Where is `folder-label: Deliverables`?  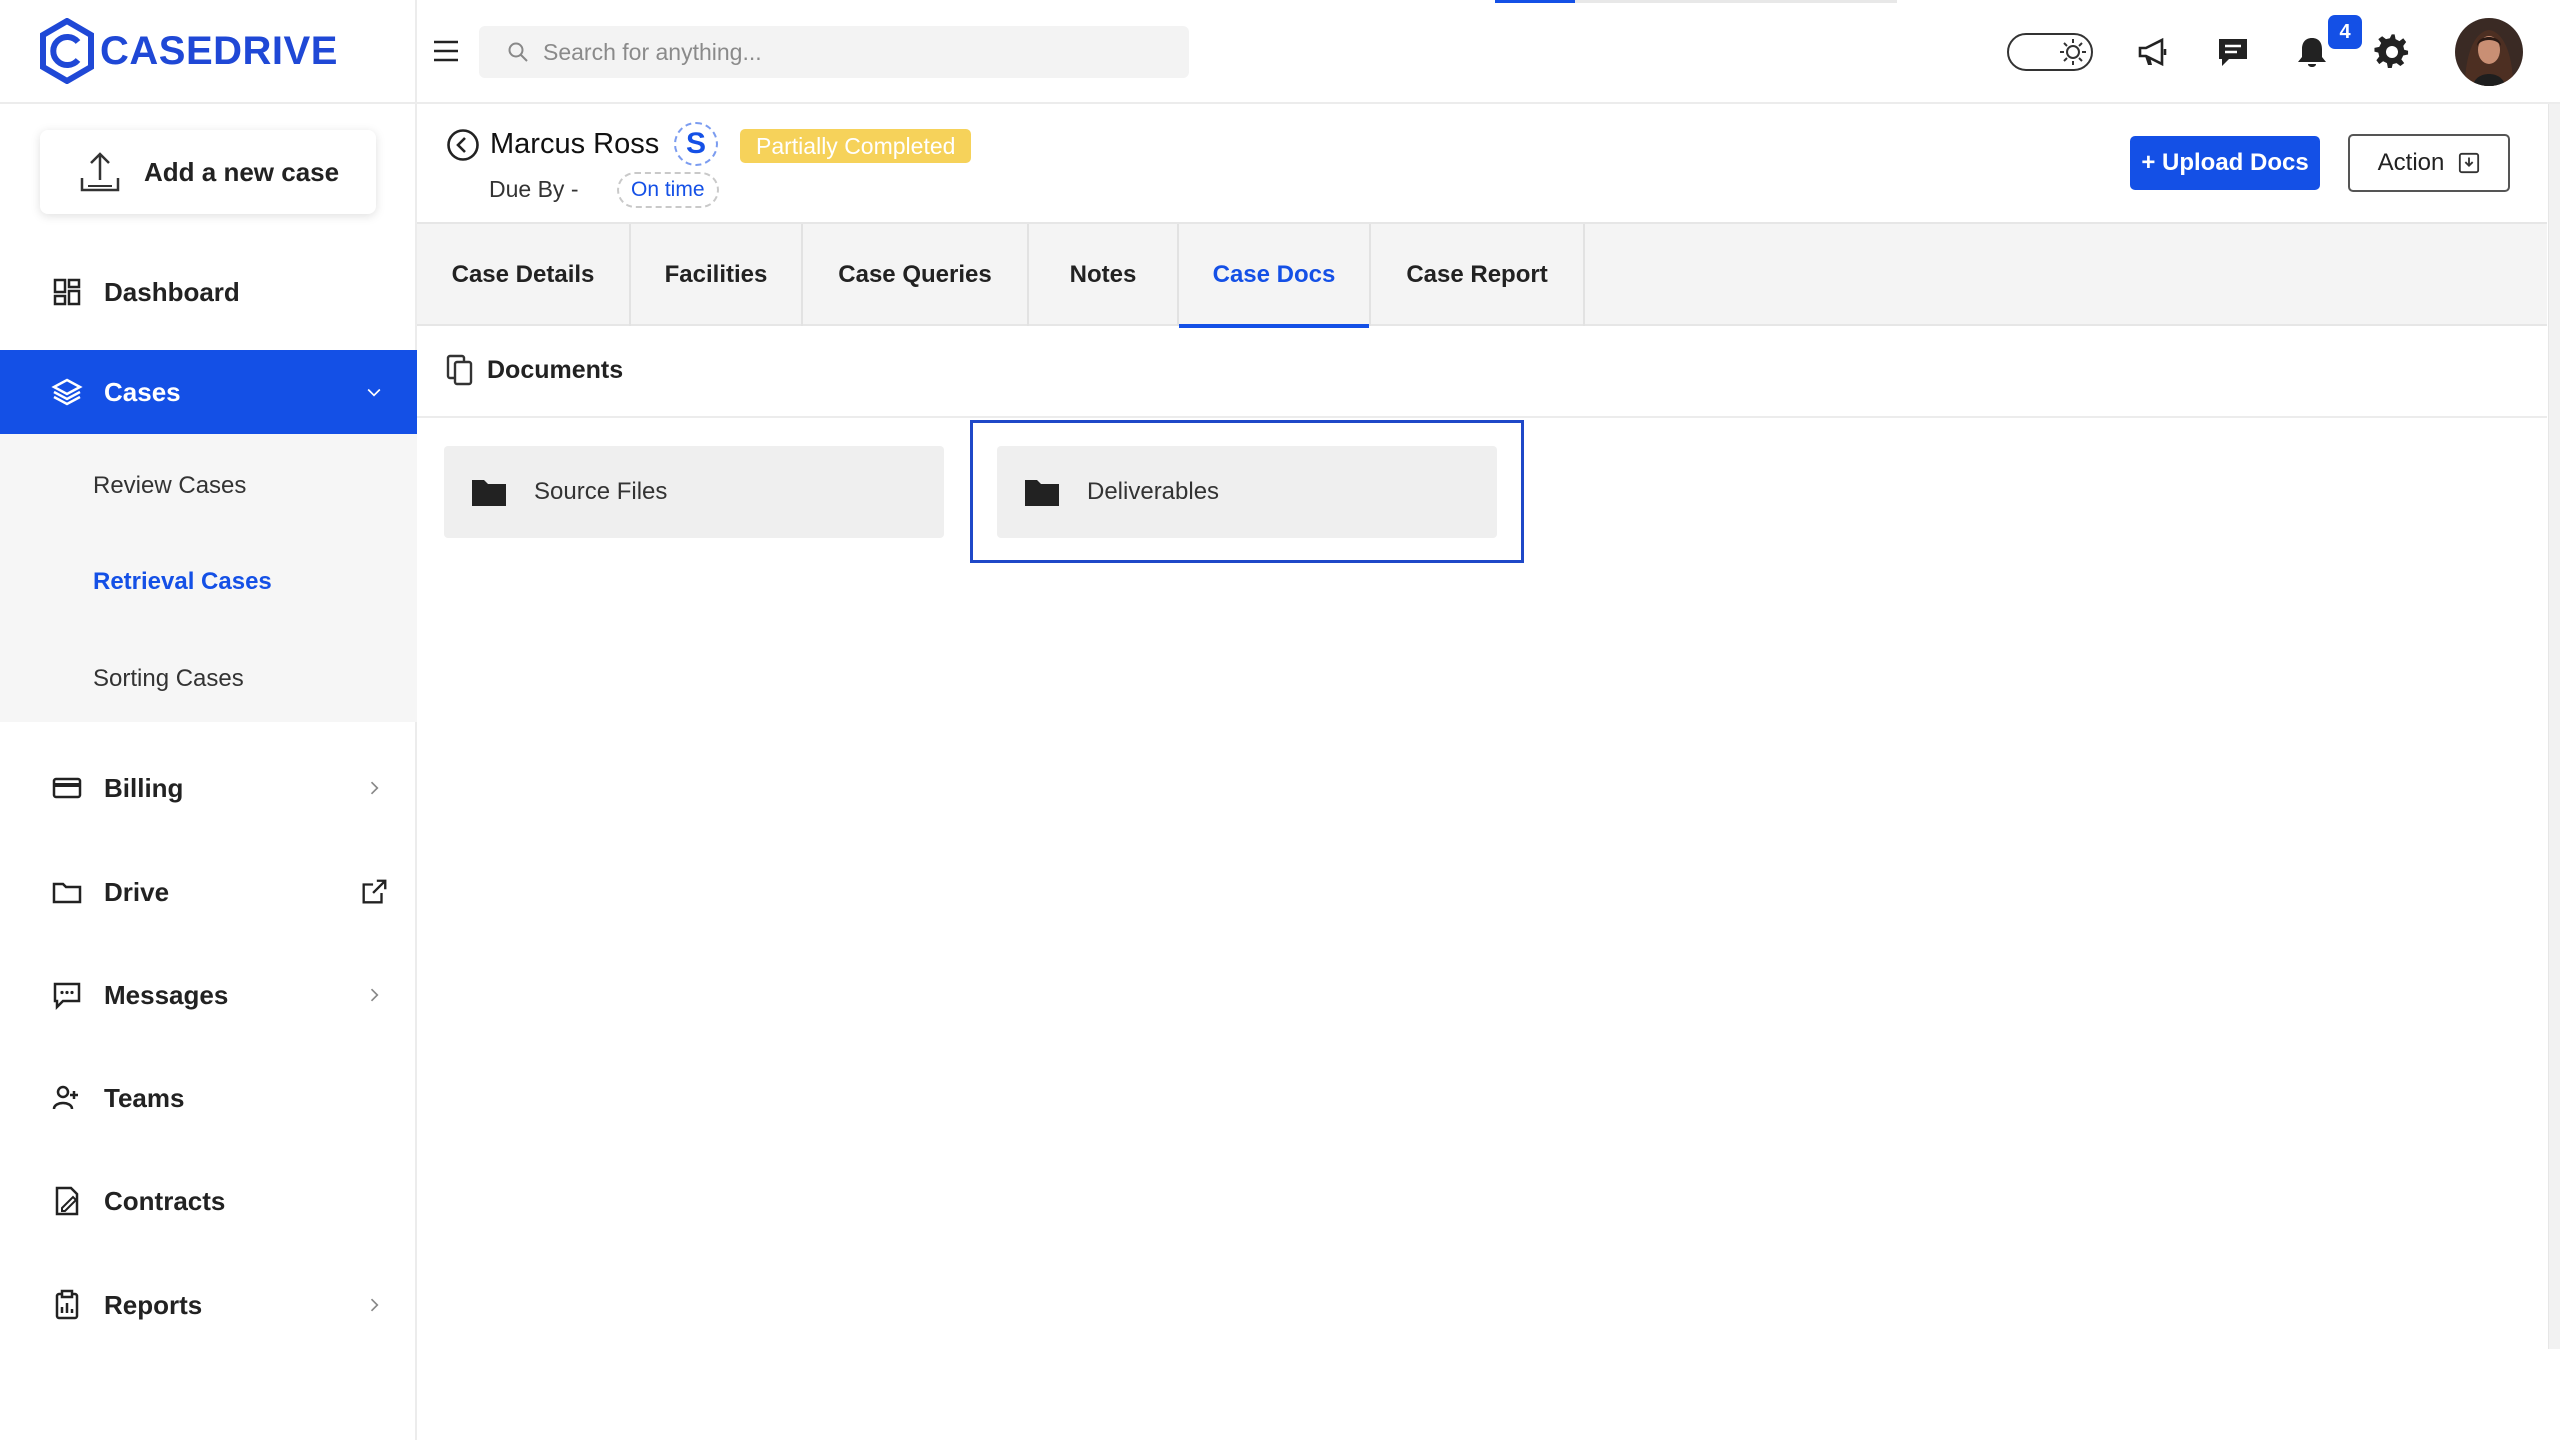 folder-label: Deliverables is located at coordinates (1153, 491).